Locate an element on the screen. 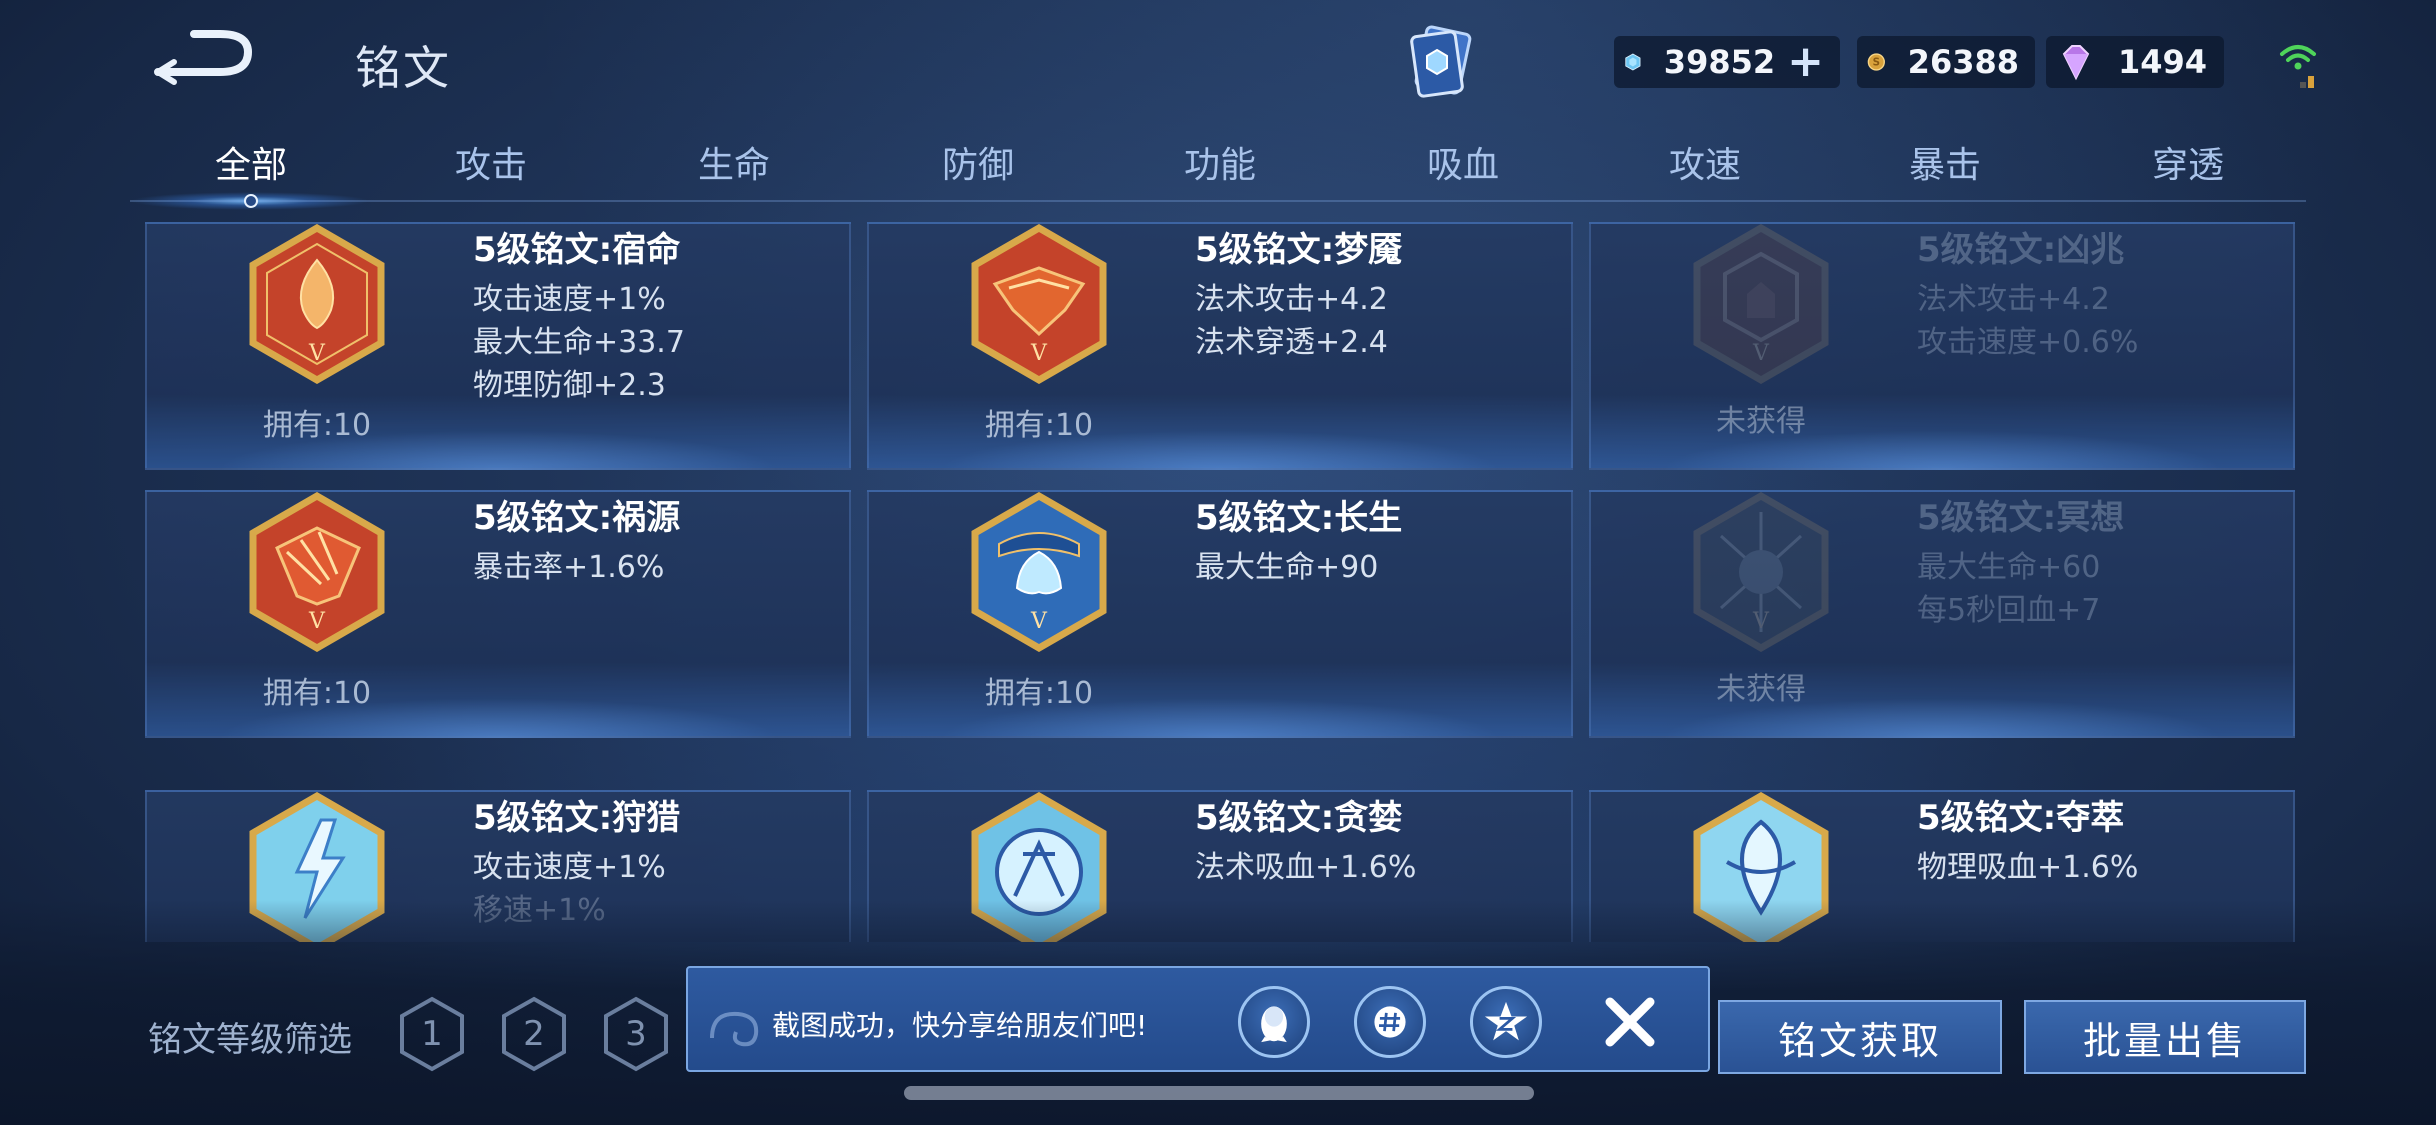 The height and width of the screenshot is (1125, 2436). level-filter-1: 1 is located at coordinates (432, 1034).